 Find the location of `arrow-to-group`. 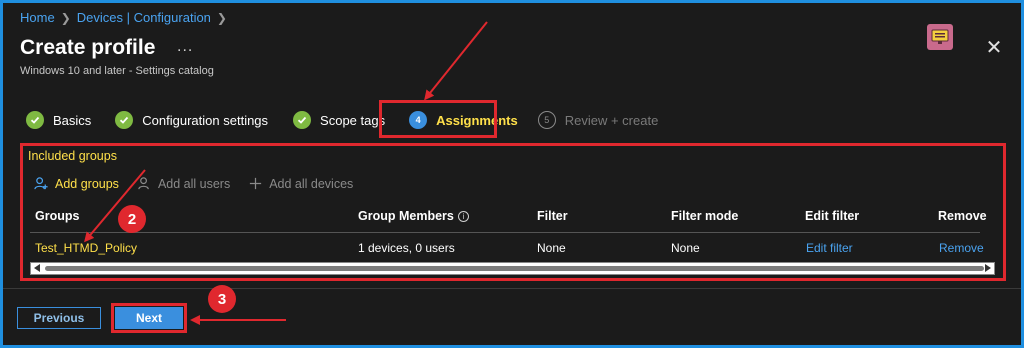

arrow-to-group is located at coordinates (115, 206).